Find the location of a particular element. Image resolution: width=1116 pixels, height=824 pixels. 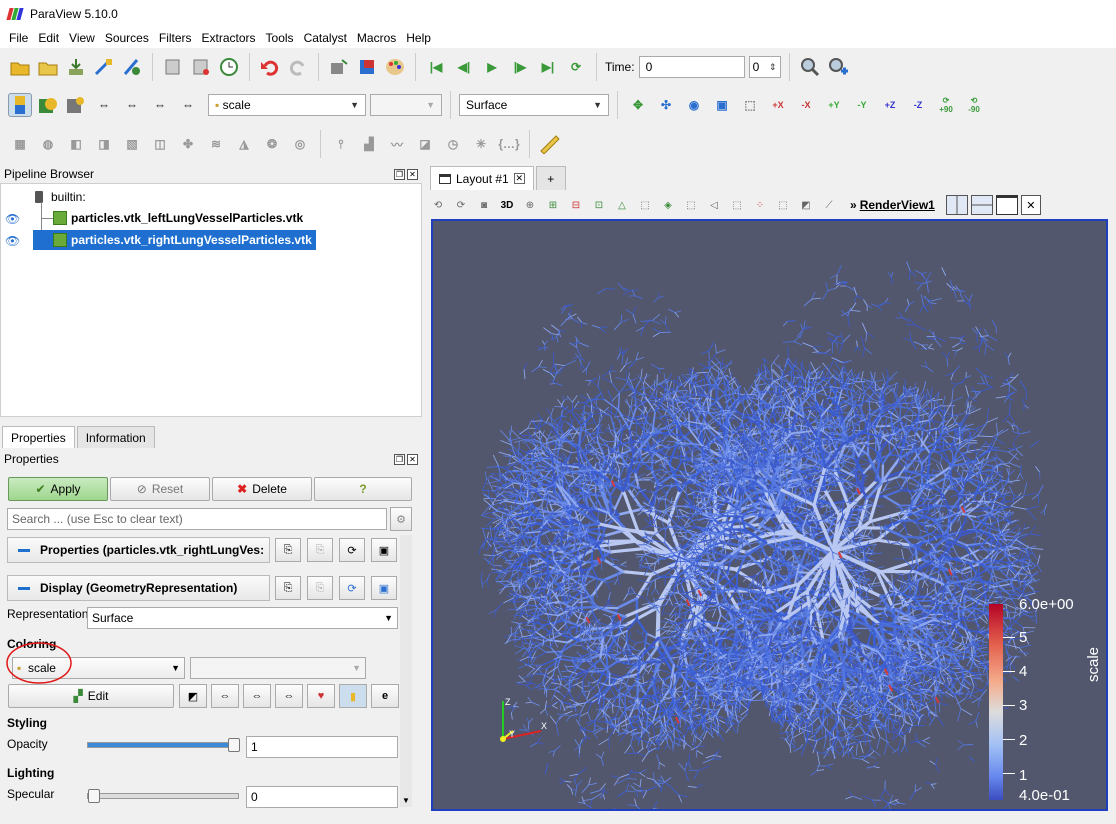

zoom-to-box-icon: ⬚ is located at coordinates (750, 105).